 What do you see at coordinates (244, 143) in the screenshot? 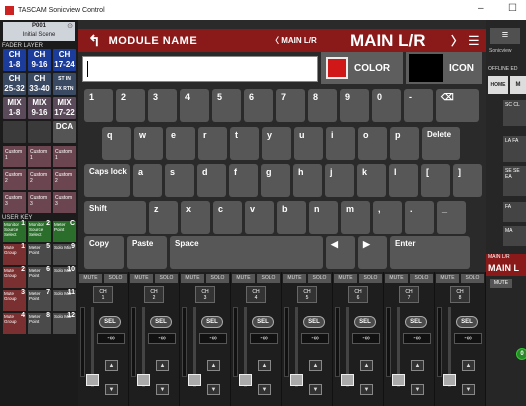
I see `key-t: t` at bounding box center [244, 143].